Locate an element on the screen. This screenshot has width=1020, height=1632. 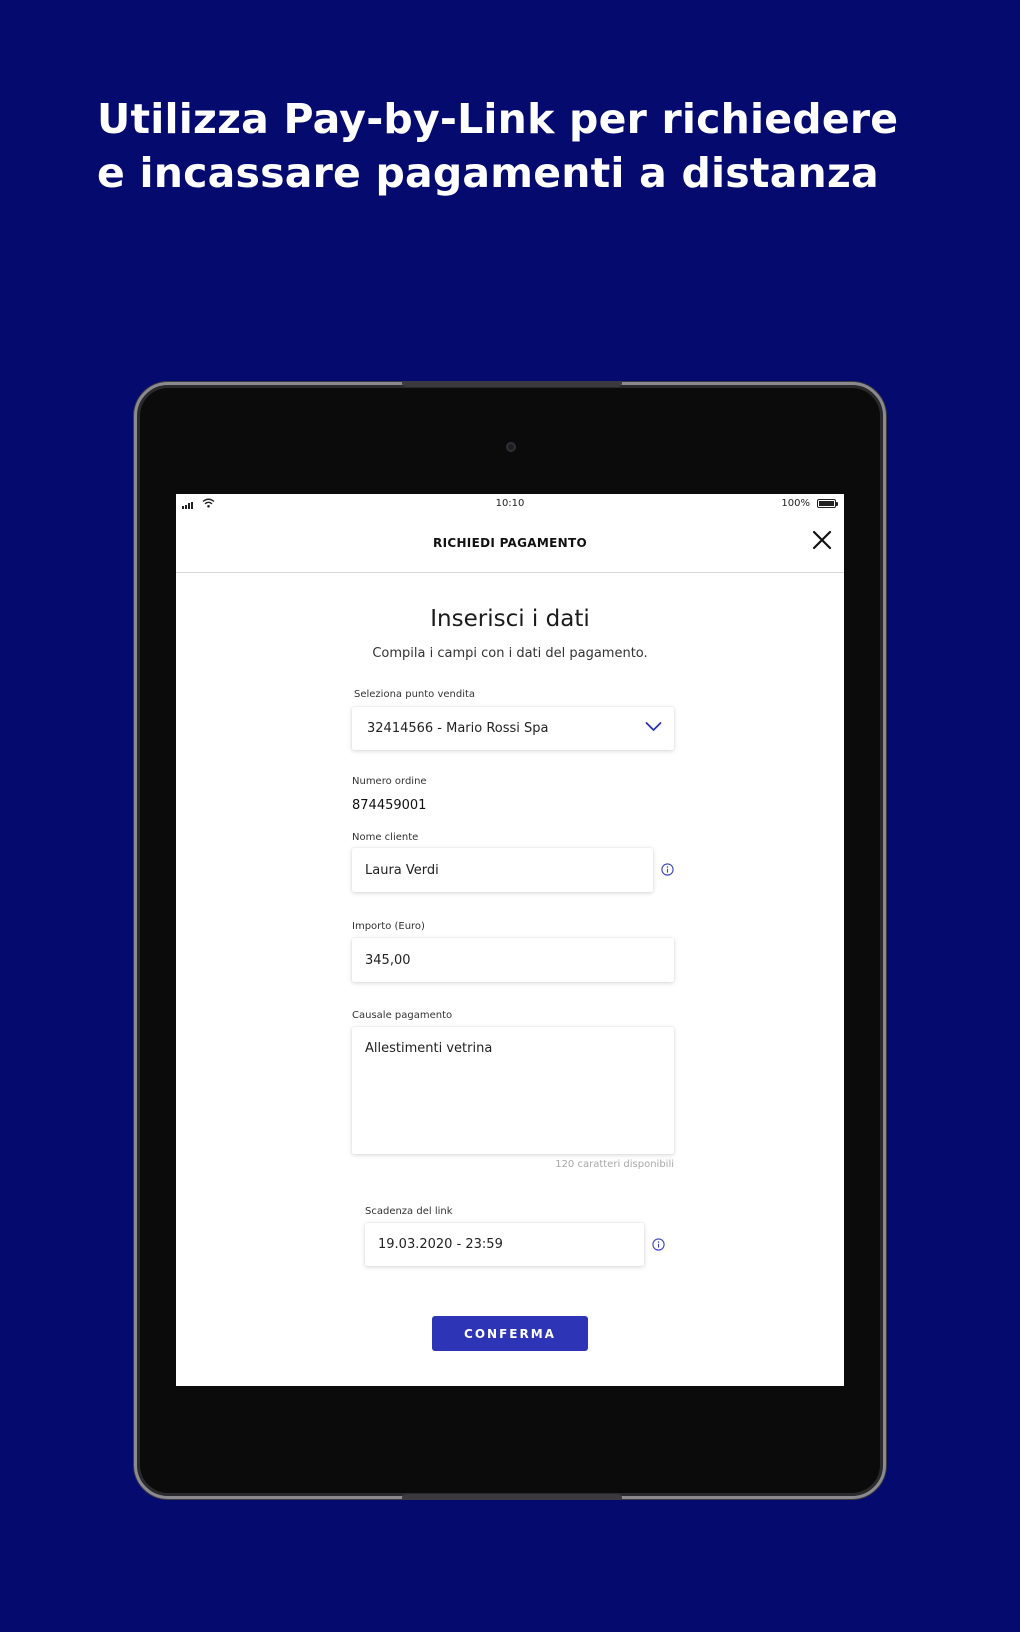
link-expiry-field: 19.03.2020 - 23:59 is located at coordinates (504, 1244).